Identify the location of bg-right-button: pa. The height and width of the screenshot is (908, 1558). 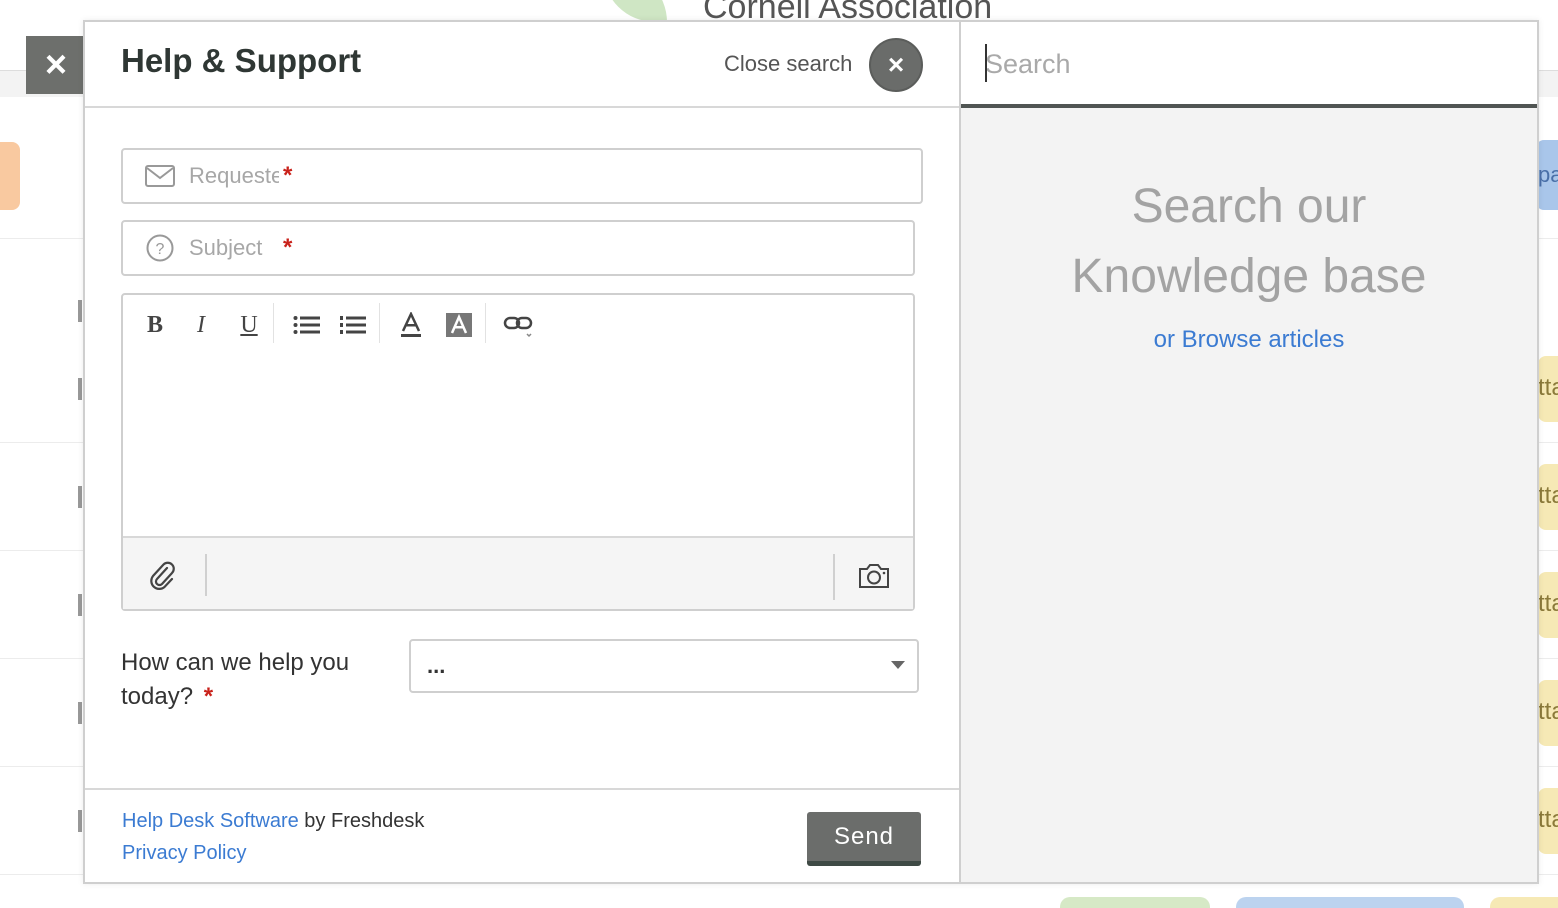
(1547, 175).